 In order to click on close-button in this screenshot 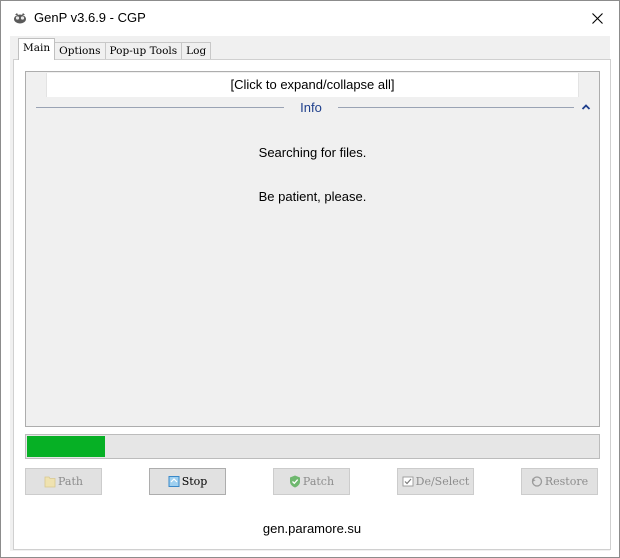, I will do `click(597, 18)`.